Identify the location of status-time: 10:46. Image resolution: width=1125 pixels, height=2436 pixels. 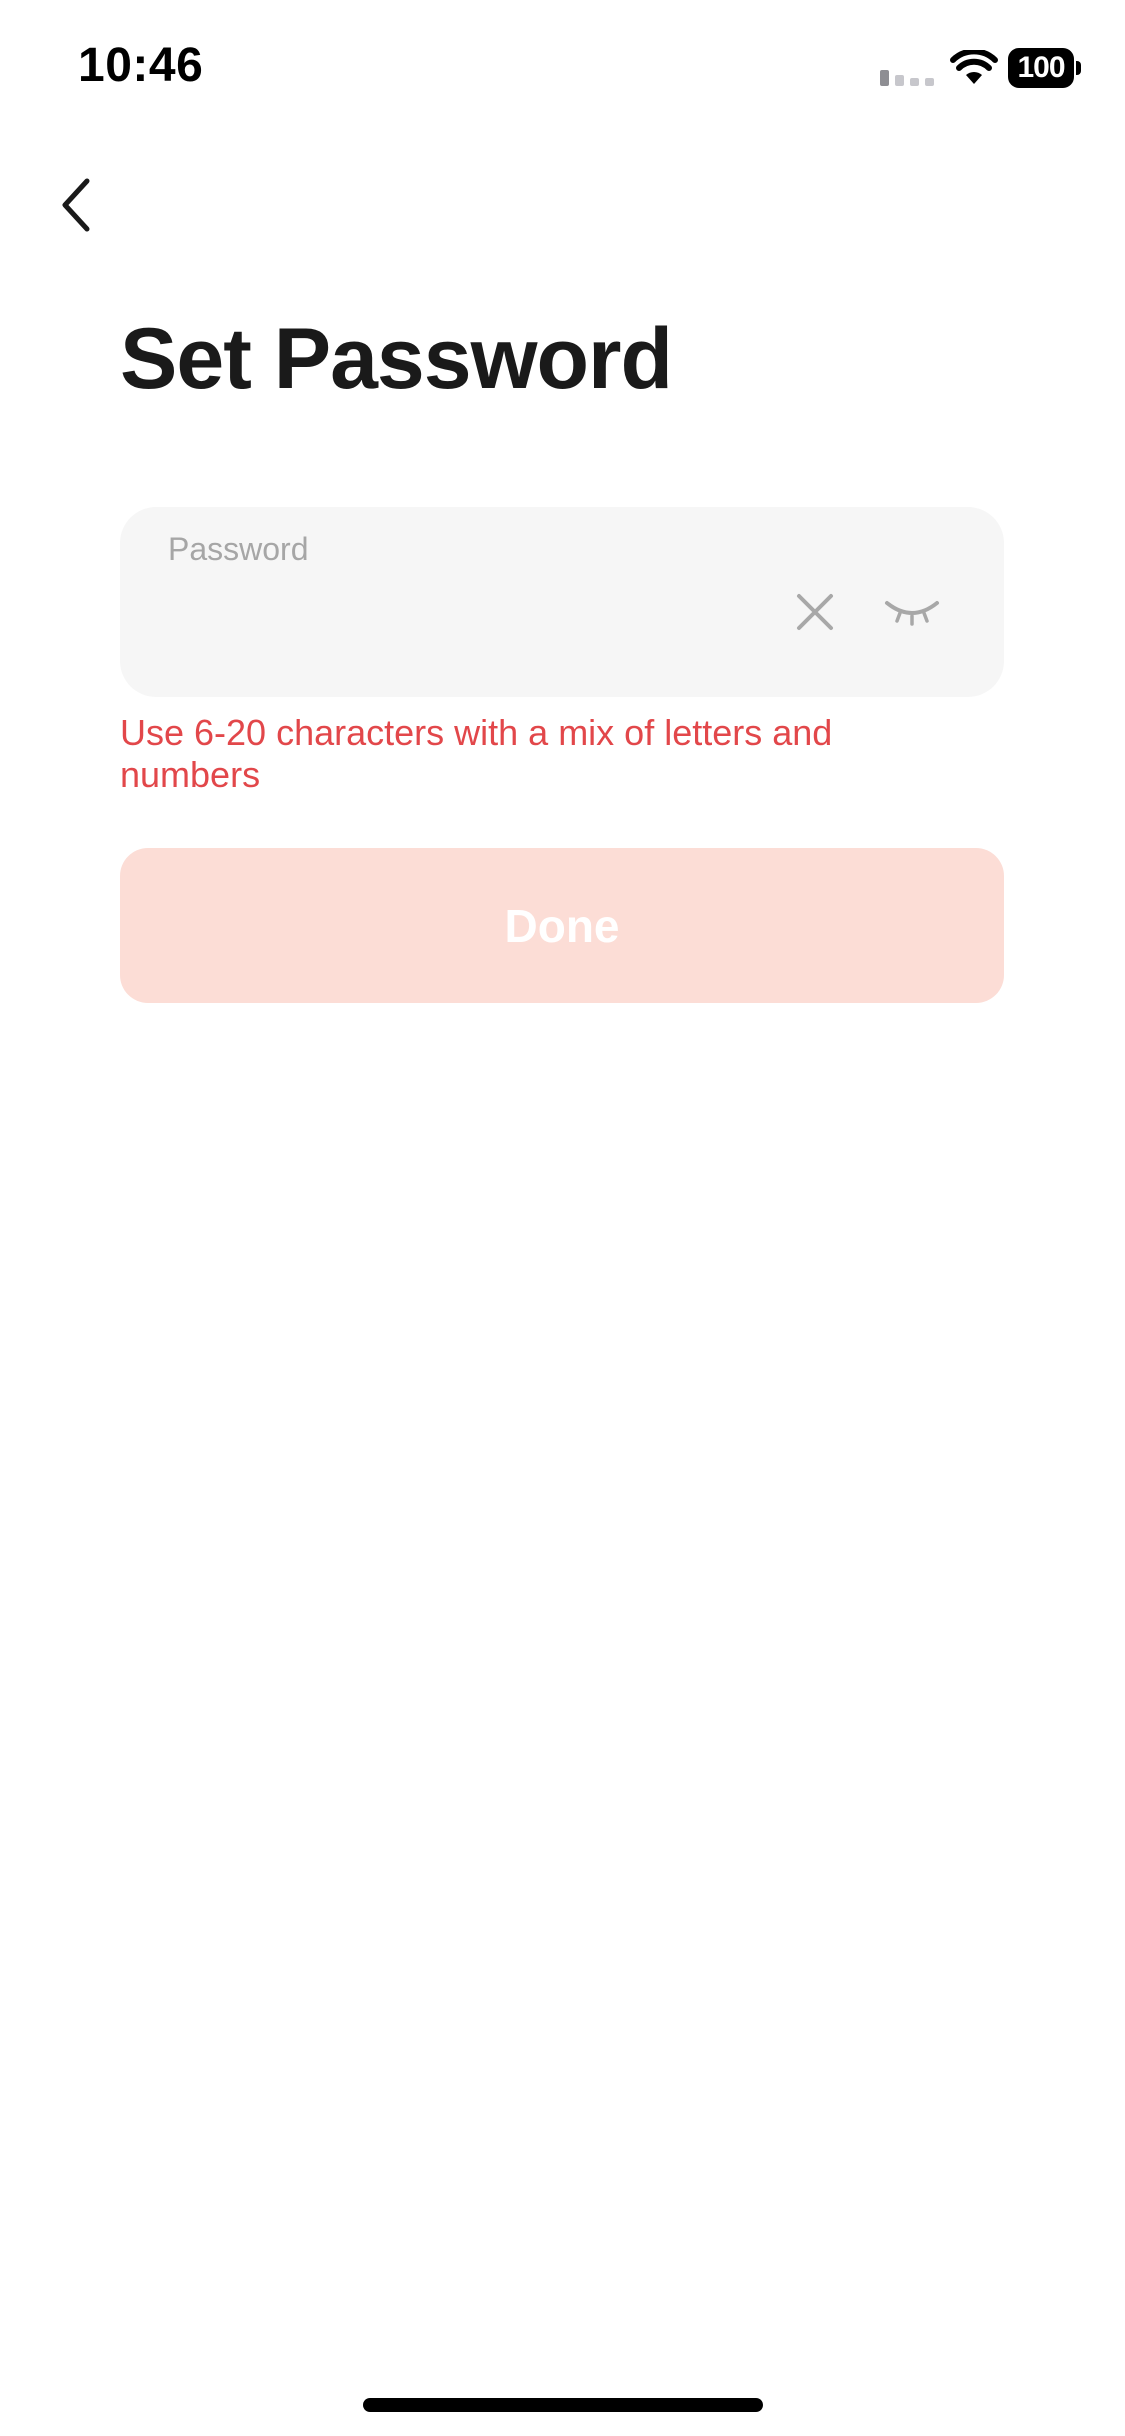
(141, 65).